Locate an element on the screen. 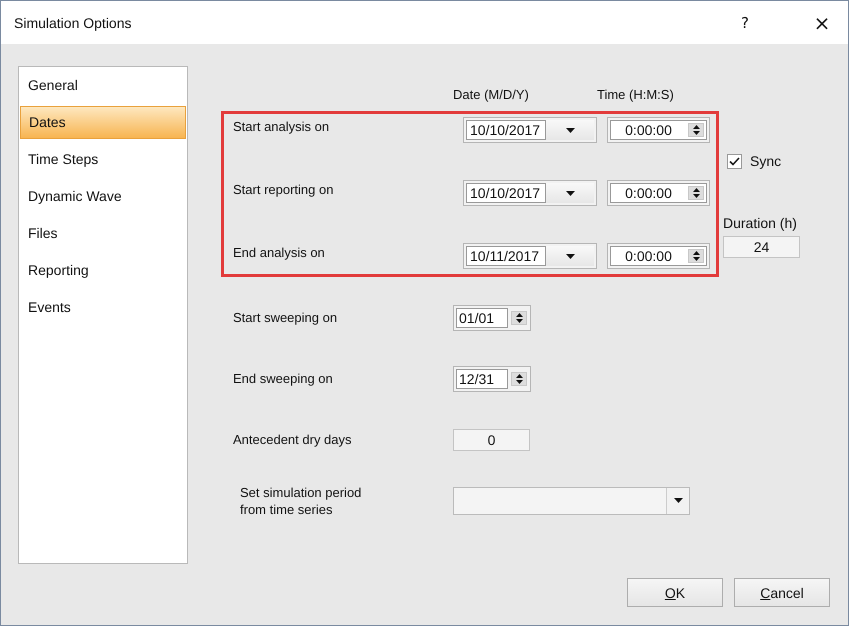 The height and width of the screenshot is (626, 849). help-button: ? is located at coordinates (745, 23).